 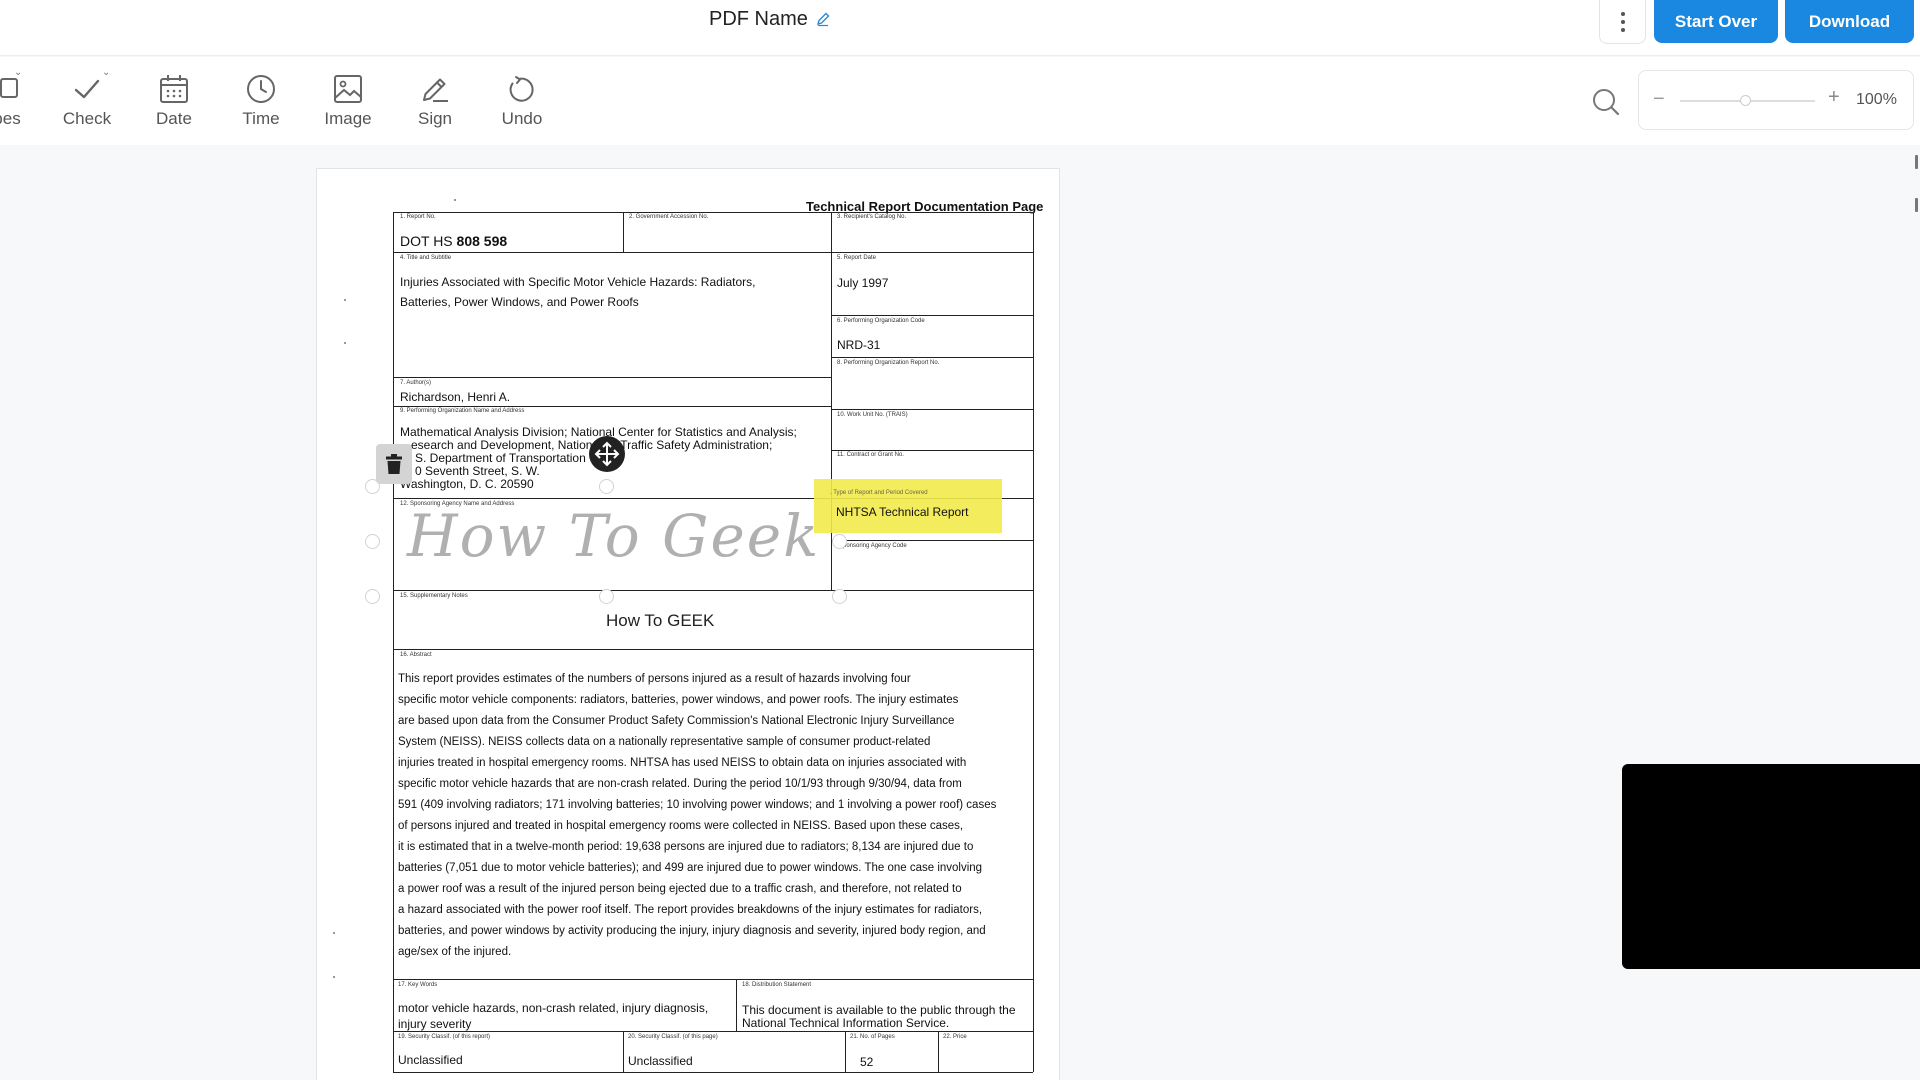 I want to click on field-label: 3. Recipient's Catalog No., so click(x=872, y=217).